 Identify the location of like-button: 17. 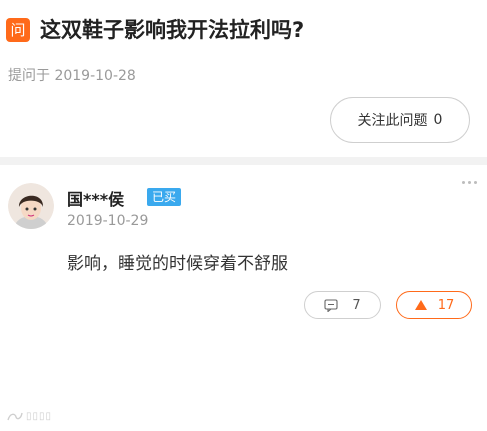
(434, 305).